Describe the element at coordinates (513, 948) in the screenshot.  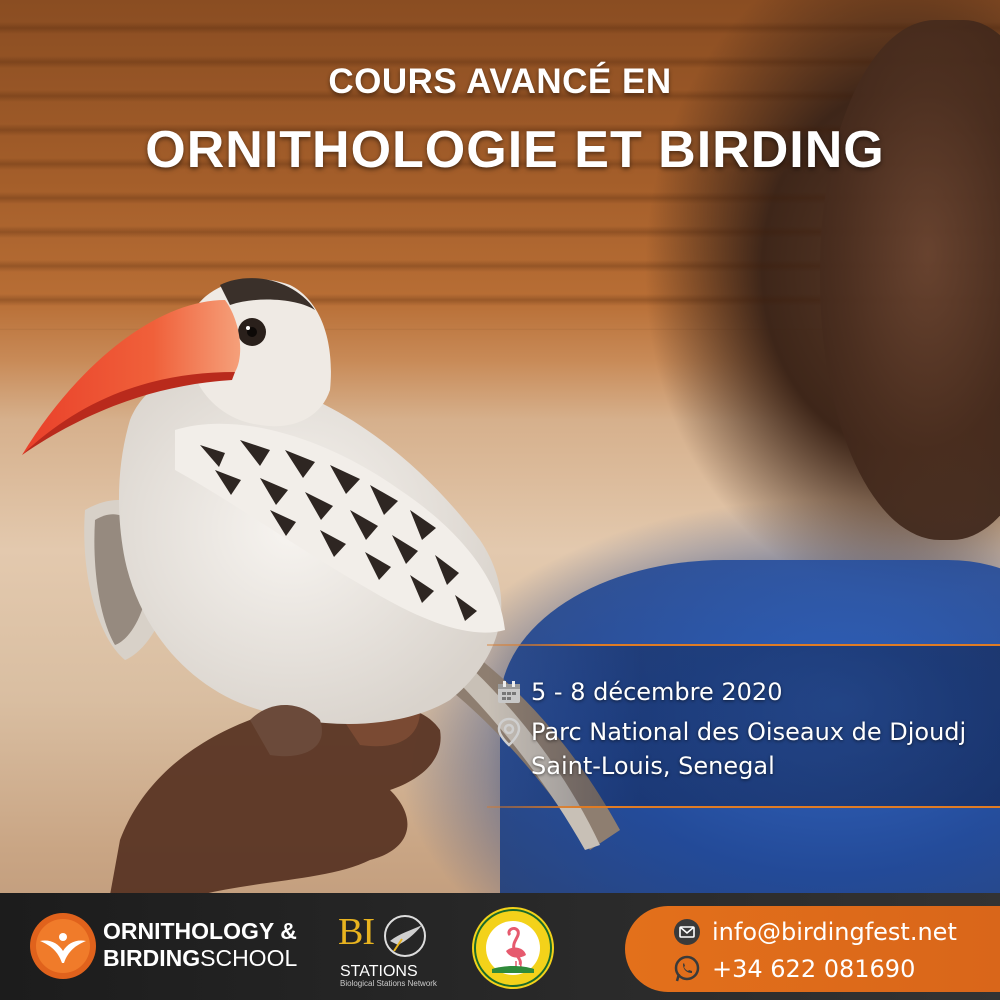
I see `djoudj-park-seal-logo` at that location.